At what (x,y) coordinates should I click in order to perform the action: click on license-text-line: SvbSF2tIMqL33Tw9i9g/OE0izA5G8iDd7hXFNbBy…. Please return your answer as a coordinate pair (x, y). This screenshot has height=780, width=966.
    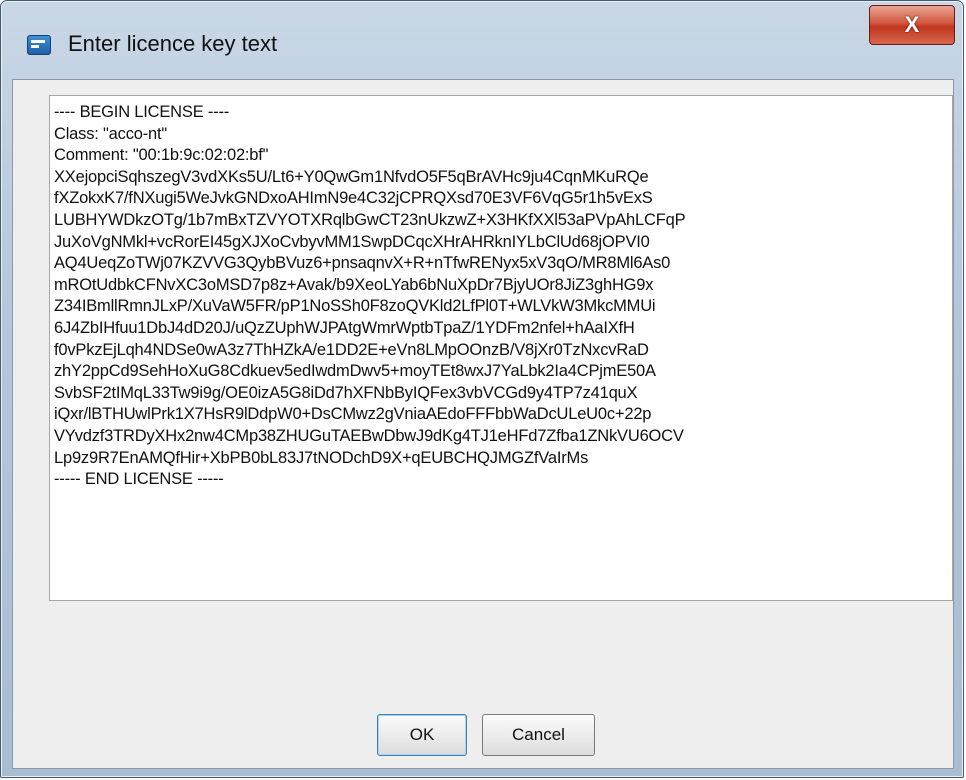
    Looking at the image, I should click on (346, 392).